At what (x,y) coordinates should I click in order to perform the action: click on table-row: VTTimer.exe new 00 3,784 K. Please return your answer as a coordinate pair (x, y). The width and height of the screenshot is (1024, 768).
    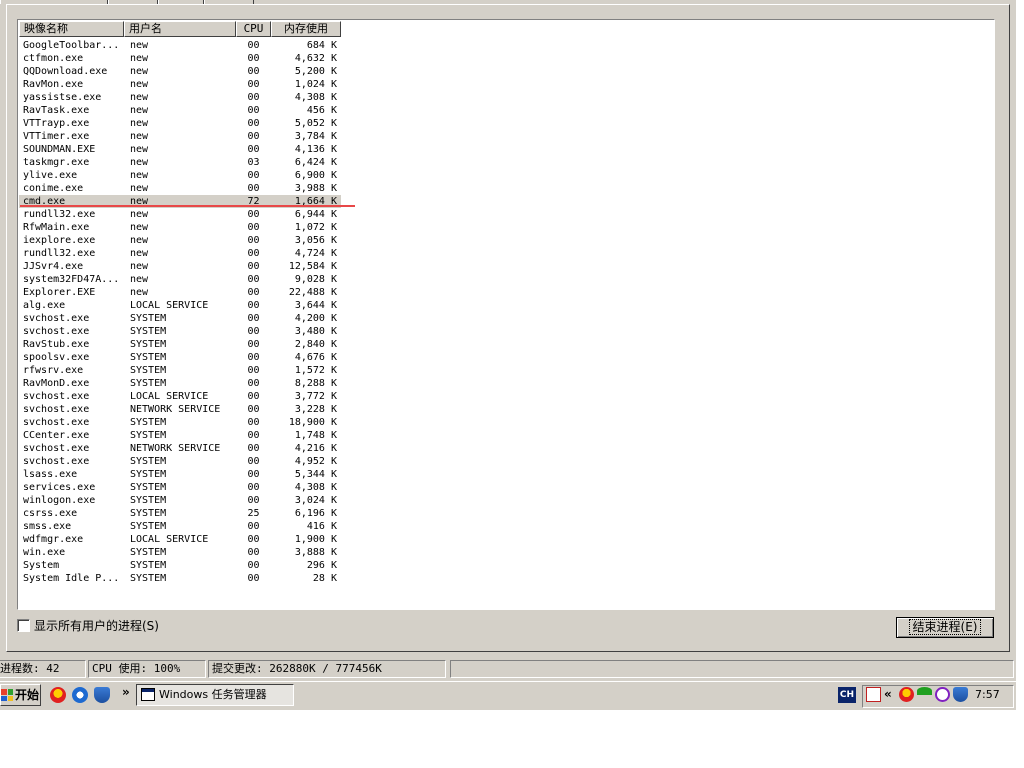
    Looking at the image, I should click on (180, 136).